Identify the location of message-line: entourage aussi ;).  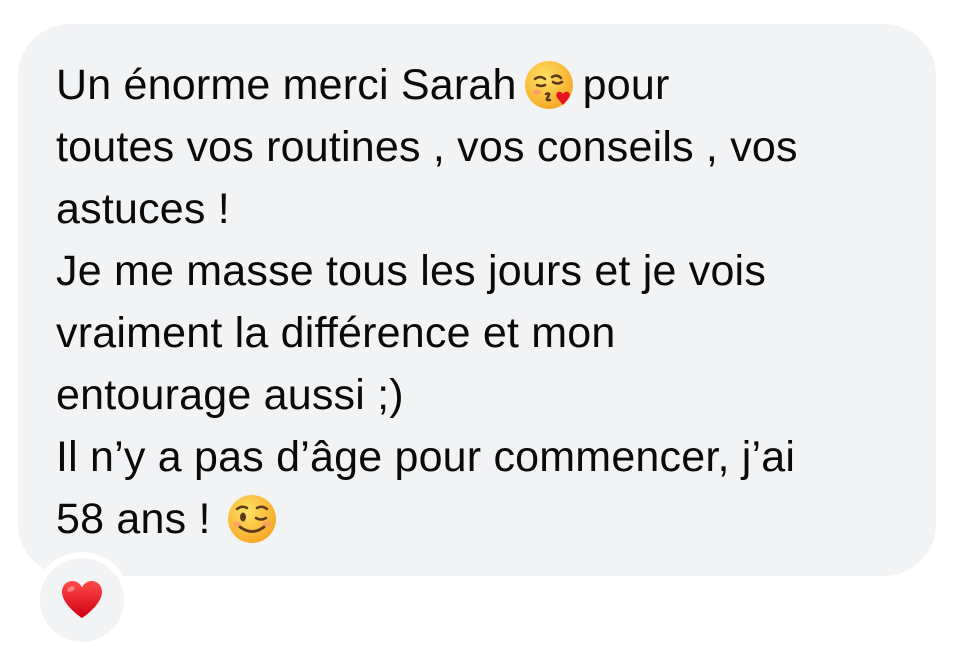
(230, 395).